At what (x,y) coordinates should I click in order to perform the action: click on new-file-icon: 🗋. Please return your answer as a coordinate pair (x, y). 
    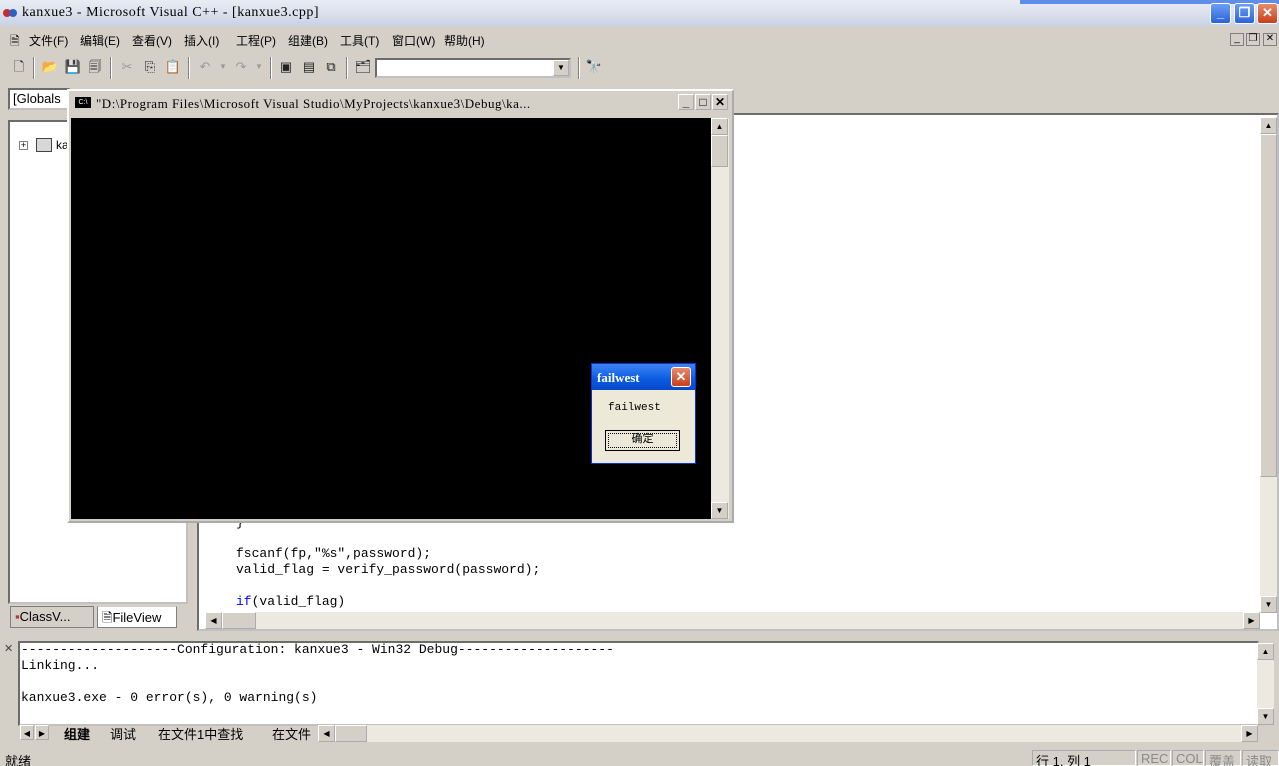
    Looking at the image, I should click on (19, 67).